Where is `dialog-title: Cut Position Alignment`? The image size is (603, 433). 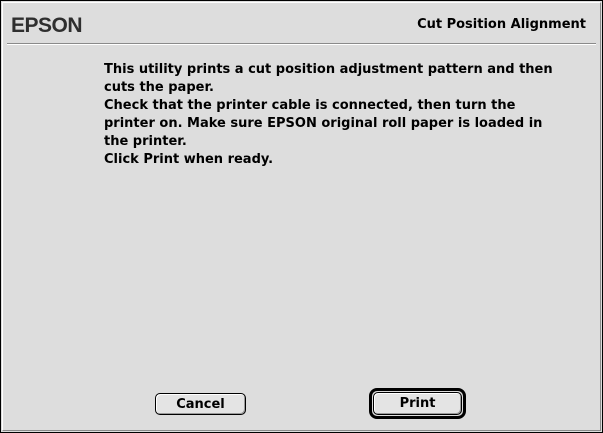 dialog-title: Cut Position Alignment is located at coordinates (501, 24).